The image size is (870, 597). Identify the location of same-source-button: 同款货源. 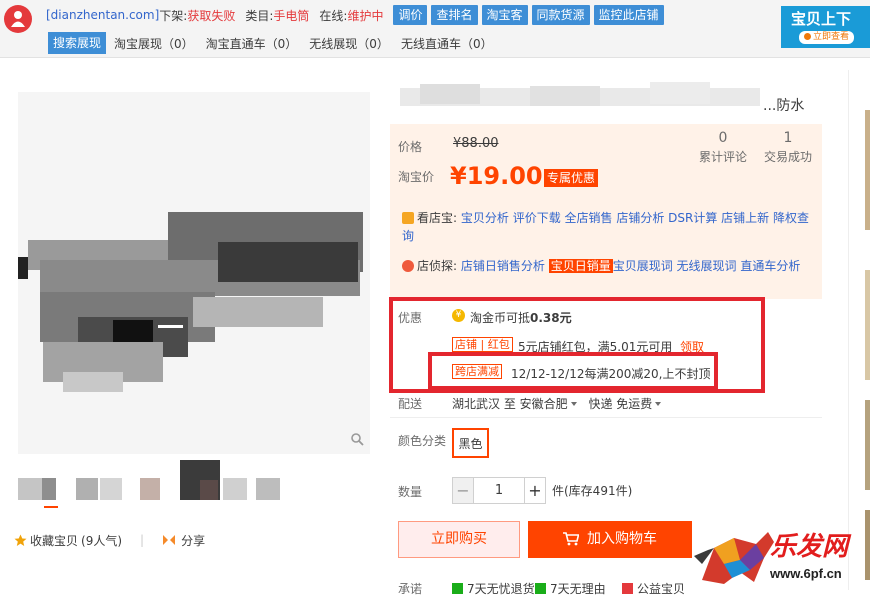
(560, 15).